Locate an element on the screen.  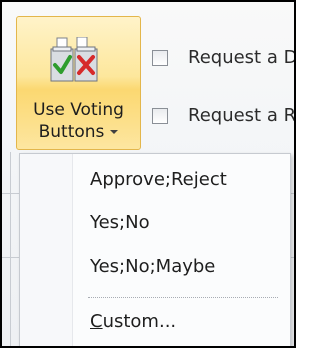
use-voting-buttons-label: Use Voting Buttons is located at coordinates (78, 121).